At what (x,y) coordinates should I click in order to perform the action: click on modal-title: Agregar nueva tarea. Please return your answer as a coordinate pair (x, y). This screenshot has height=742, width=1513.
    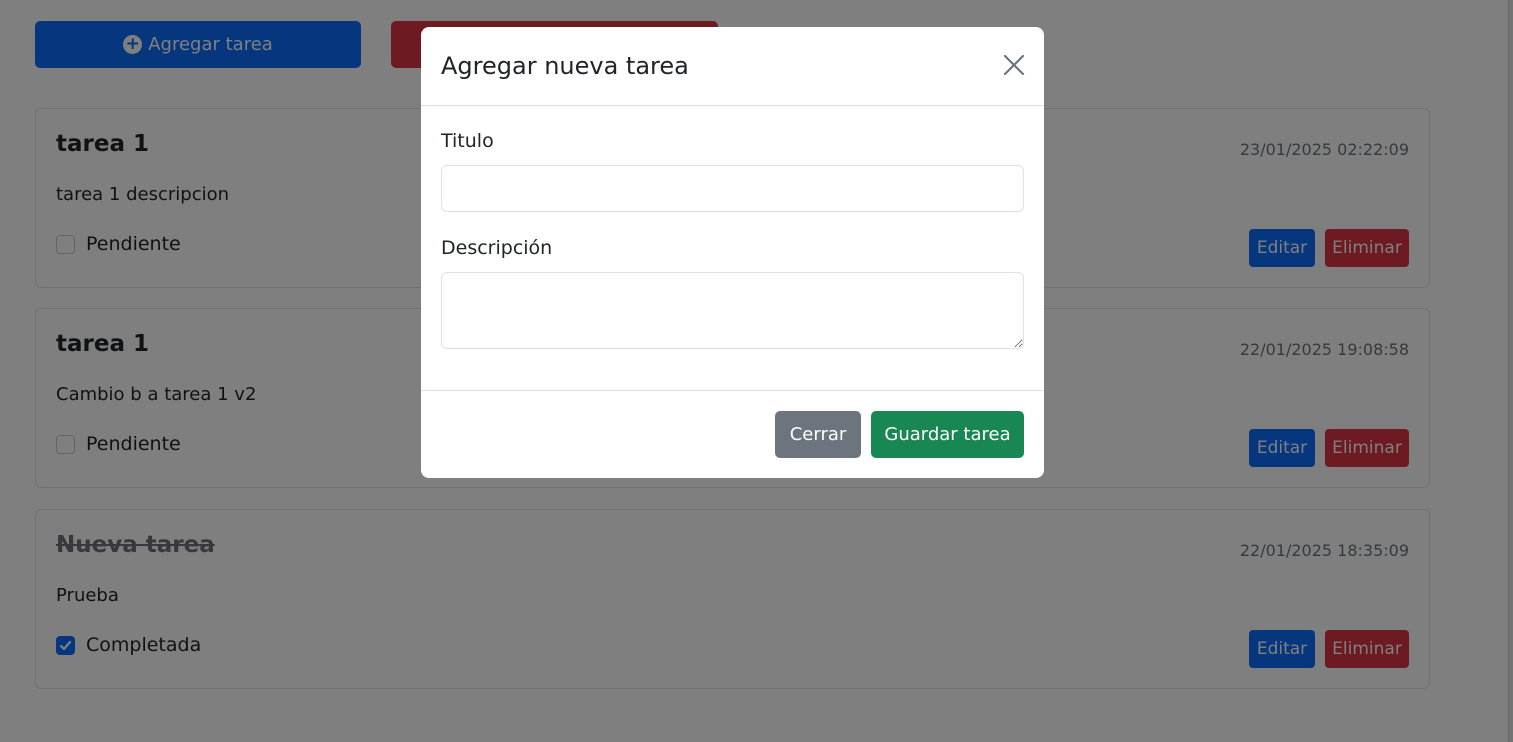
    Looking at the image, I should click on (565, 66).